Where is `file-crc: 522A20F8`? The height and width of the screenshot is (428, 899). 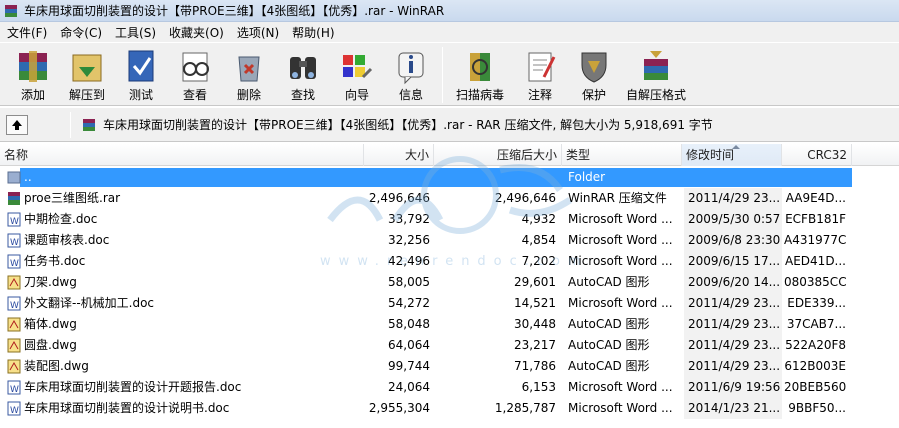 file-crc: 522A20F8 is located at coordinates (815, 345).